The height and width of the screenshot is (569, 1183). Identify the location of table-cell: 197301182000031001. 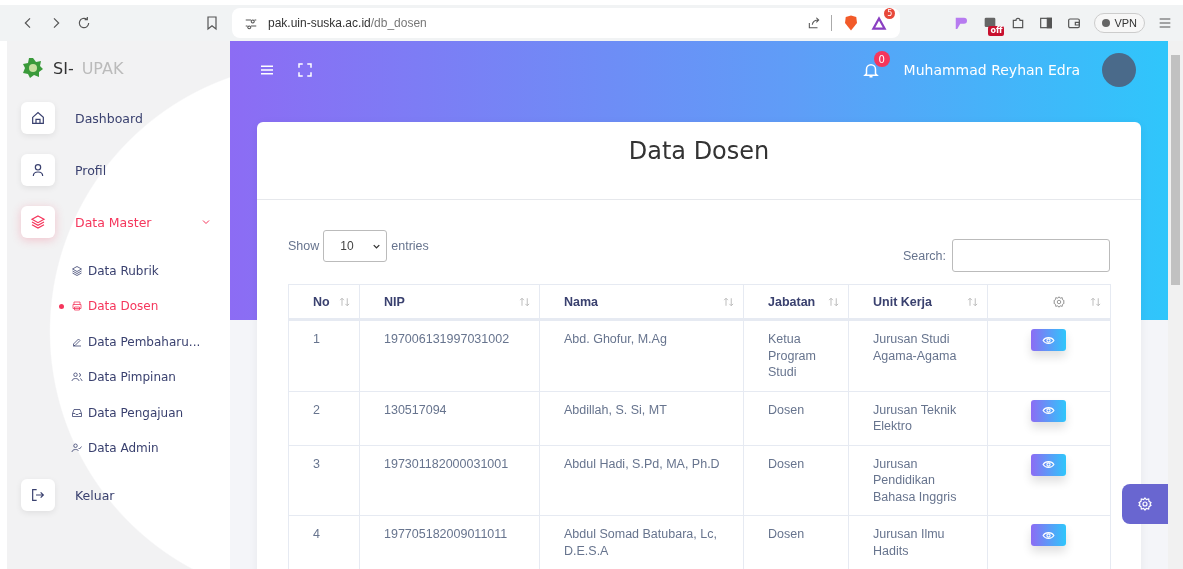
(449, 480).